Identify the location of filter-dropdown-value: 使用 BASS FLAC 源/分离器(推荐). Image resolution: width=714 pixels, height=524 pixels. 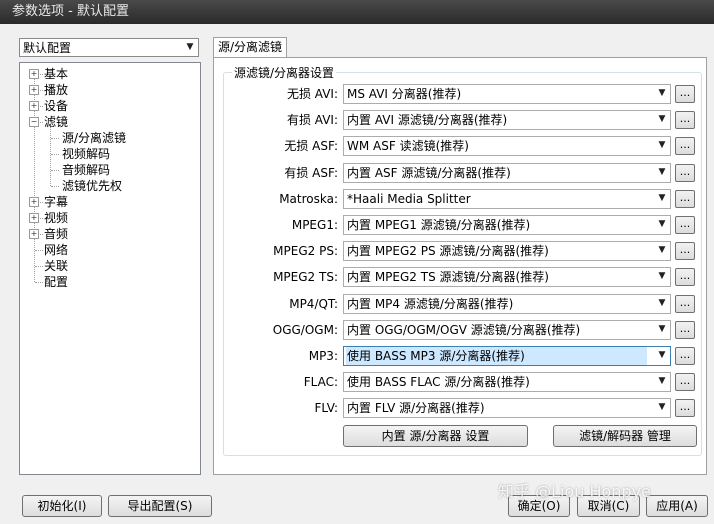
(438, 382).